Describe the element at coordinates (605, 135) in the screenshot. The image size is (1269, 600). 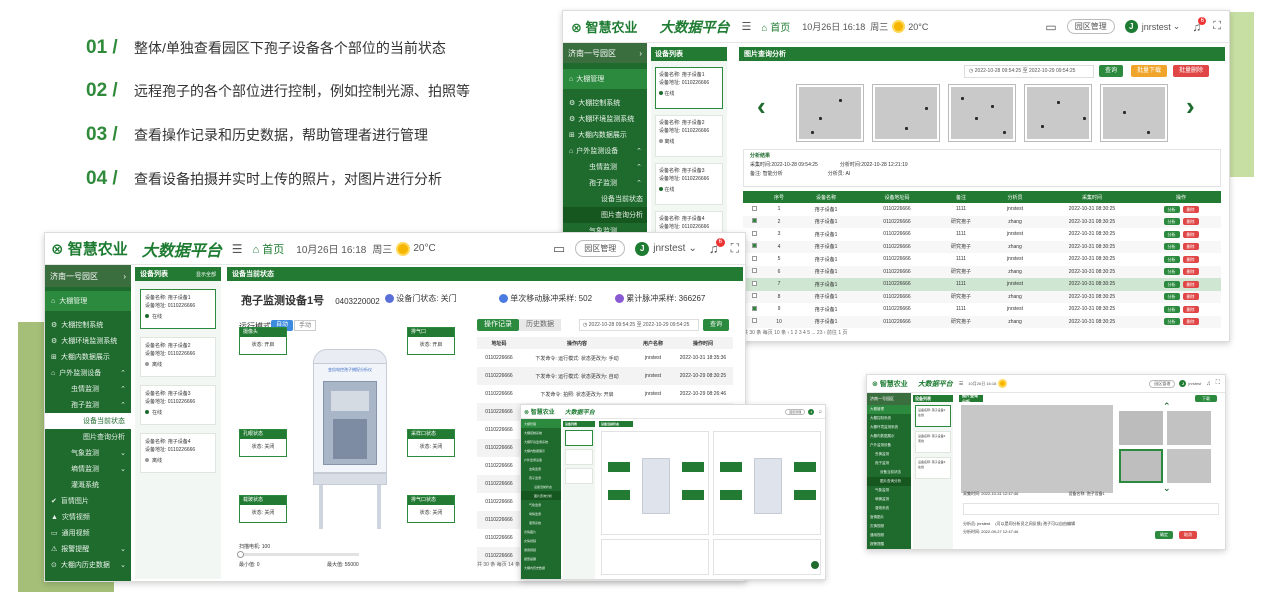
I see `sidebar-item: ⊞ 大棚内数据展示` at that location.